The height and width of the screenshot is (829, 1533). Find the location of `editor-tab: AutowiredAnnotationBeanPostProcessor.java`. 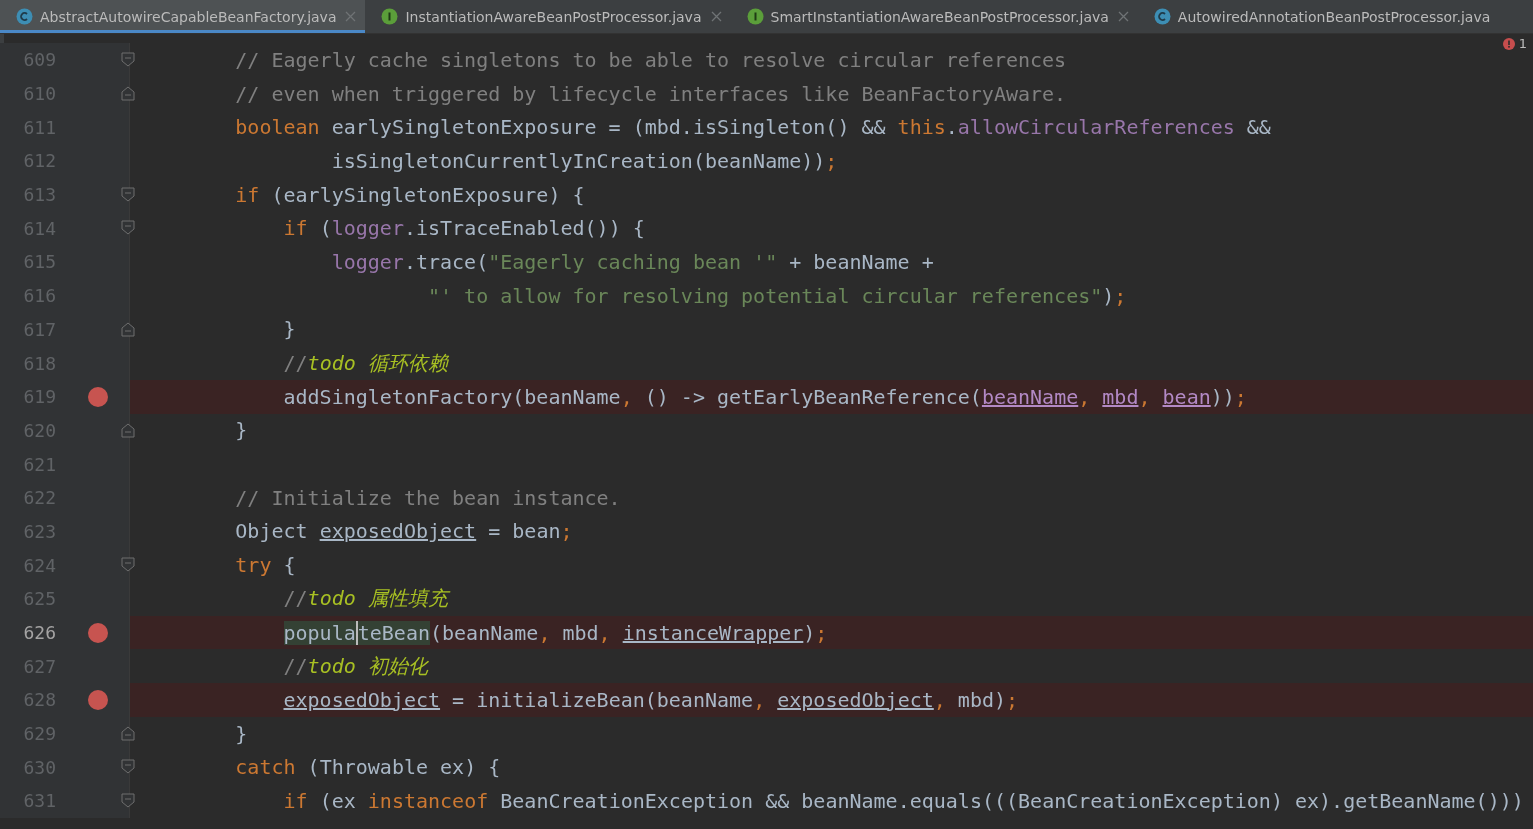

editor-tab: AutowiredAnnotationBeanPostProcessor.java is located at coordinates (1314, 16).